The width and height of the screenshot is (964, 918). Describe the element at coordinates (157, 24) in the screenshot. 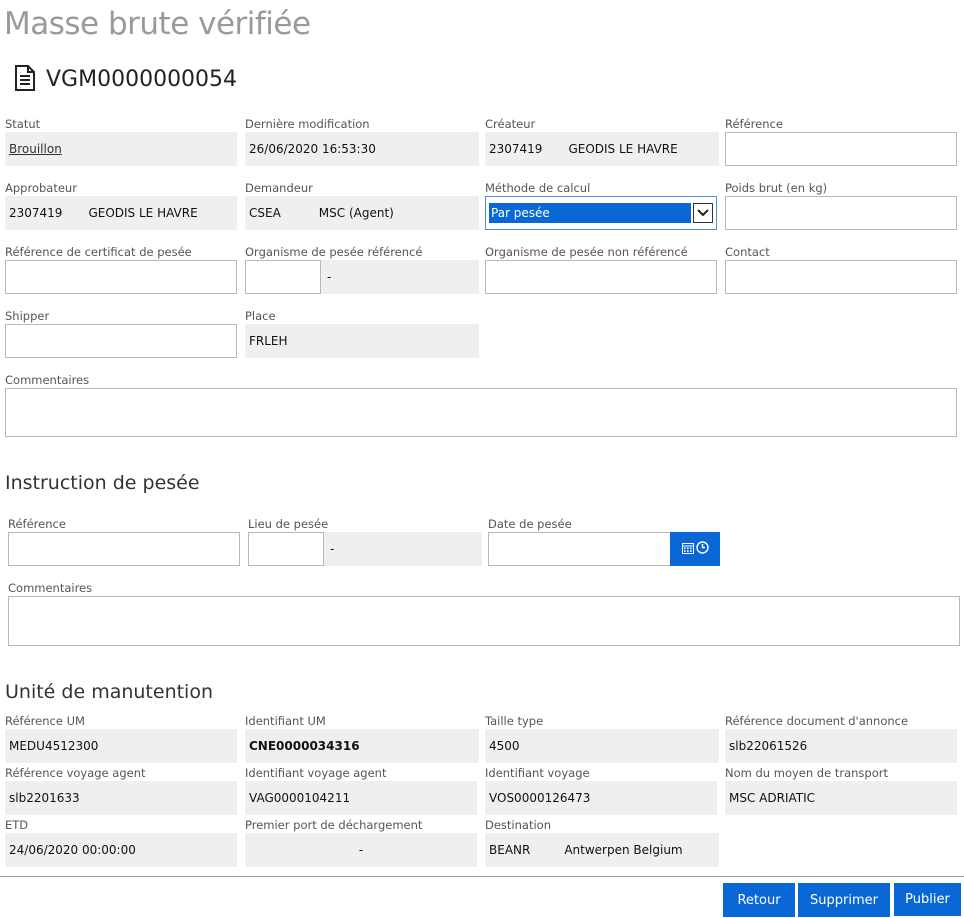

I see `page-title: Masse brute vérifiée` at that location.